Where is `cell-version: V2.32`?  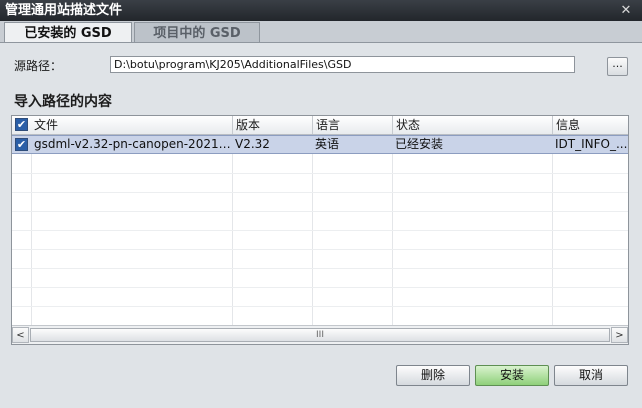 cell-version: V2.32 is located at coordinates (252, 144).